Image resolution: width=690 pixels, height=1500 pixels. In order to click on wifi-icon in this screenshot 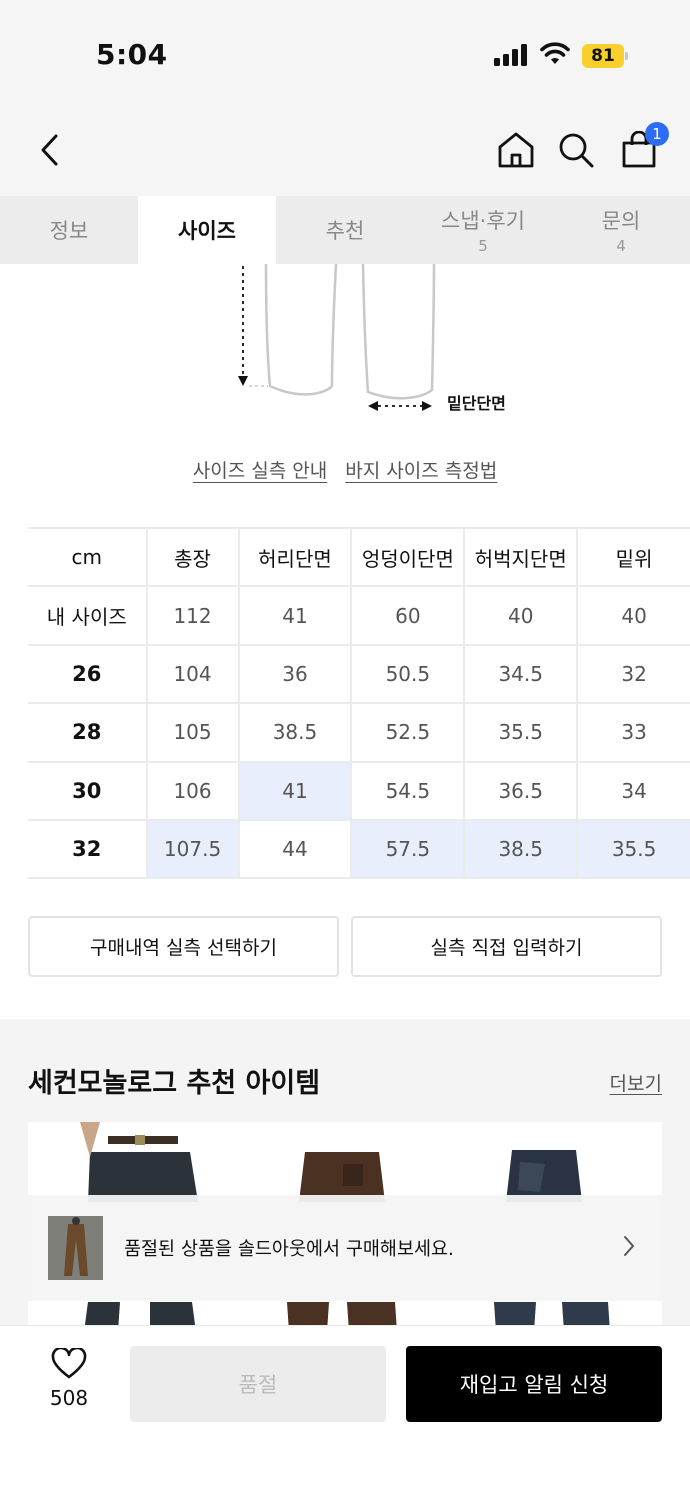, I will do `click(555, 53)`.